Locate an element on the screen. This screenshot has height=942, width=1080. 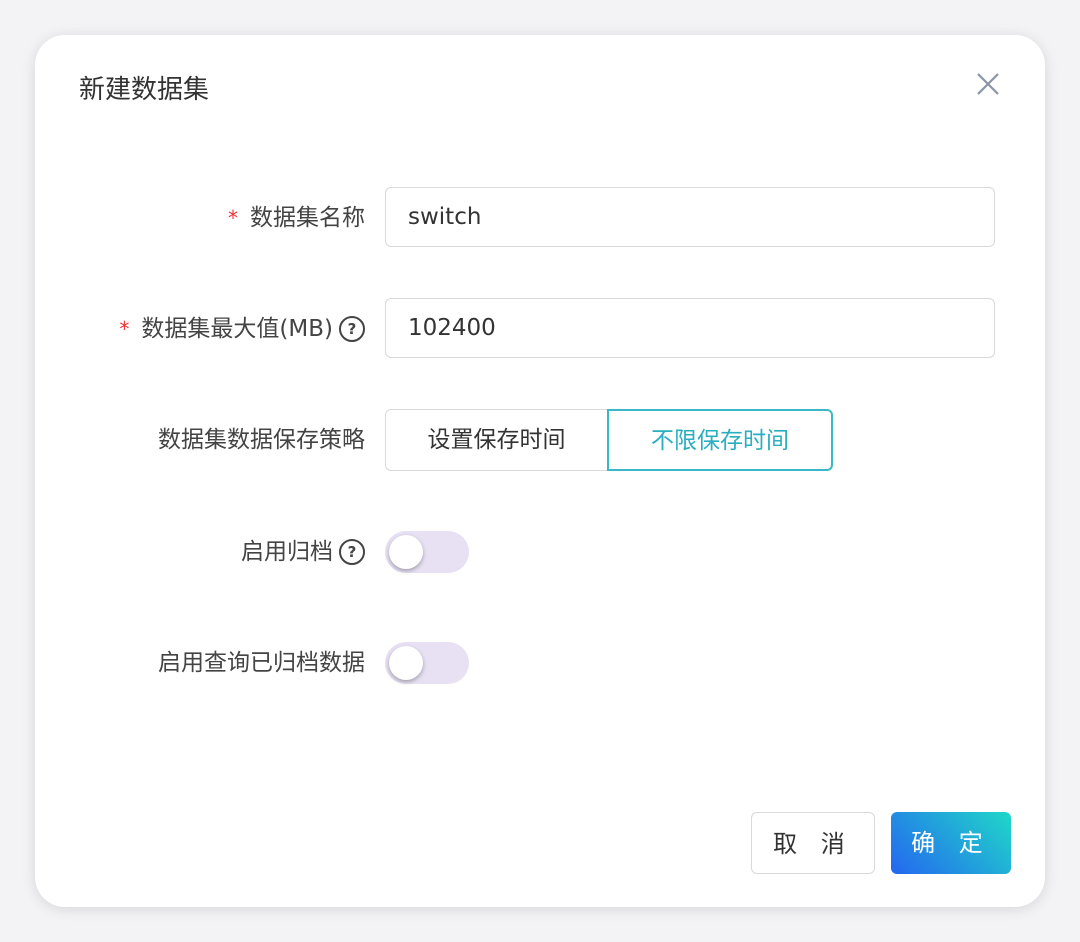
name-label: * 数据集名称 is located at coordinates (296, 218).